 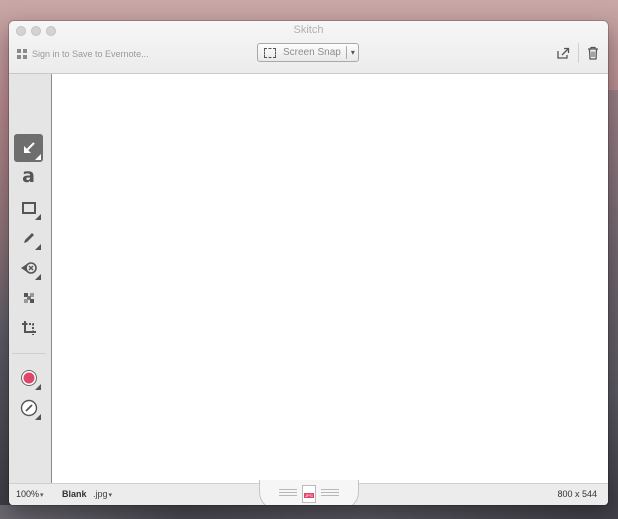 I want to click on crop-icon, so click(x=28, y=328).